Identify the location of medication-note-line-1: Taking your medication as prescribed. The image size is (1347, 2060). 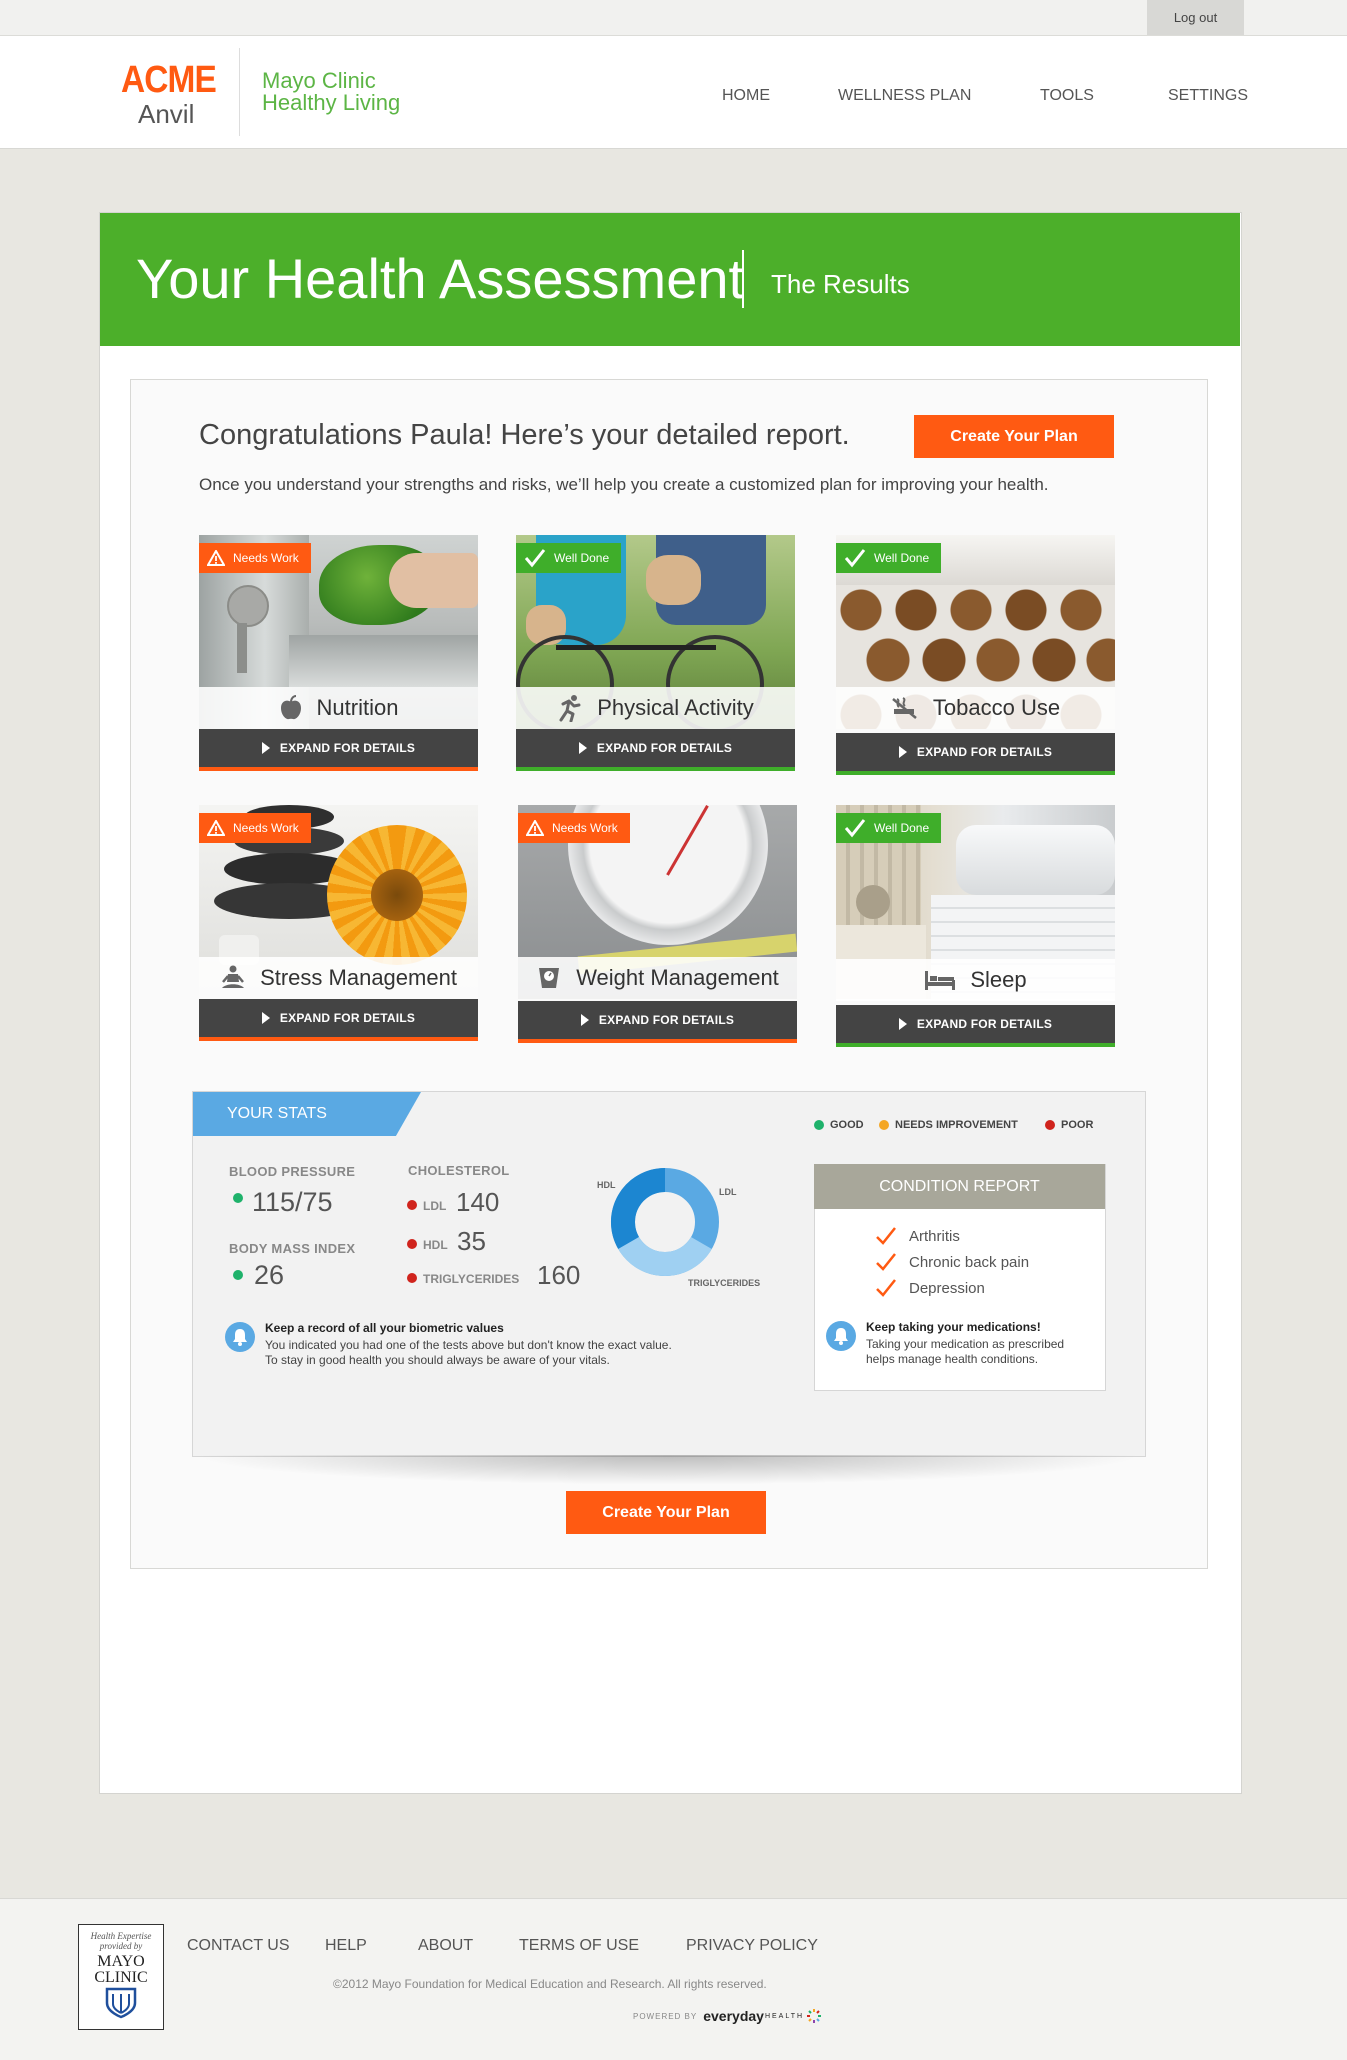
(965, 1344).